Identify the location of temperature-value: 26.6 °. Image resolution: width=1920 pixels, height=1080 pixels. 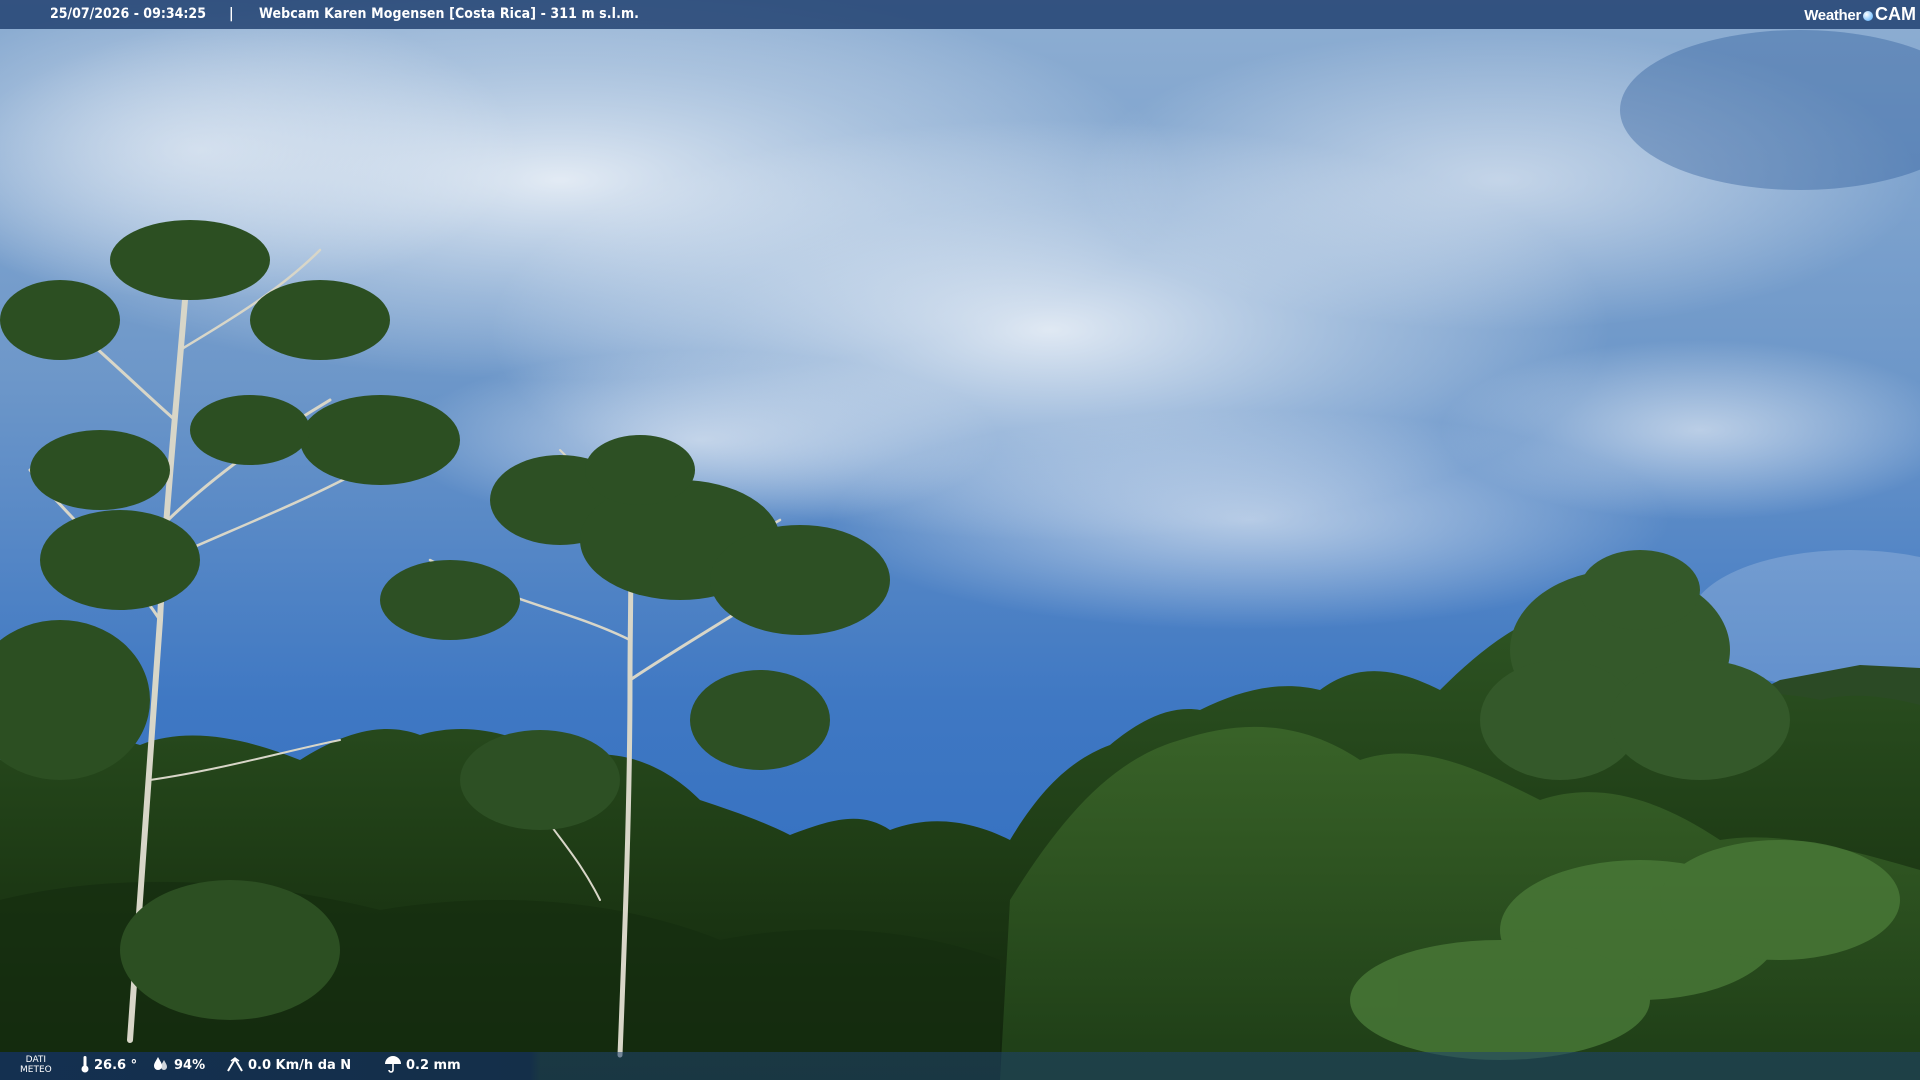
(116, 1065).